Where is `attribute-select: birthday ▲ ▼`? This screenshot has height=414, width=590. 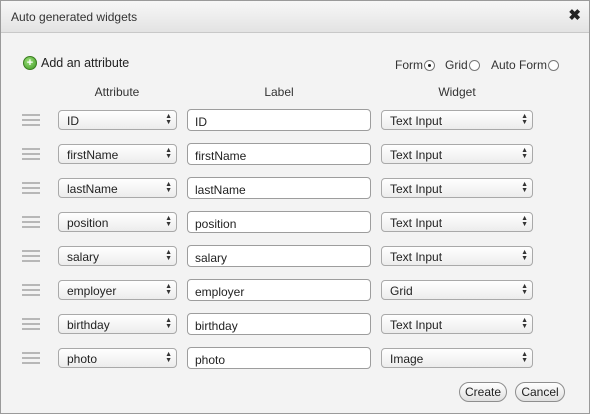 attribute-select: birthday ▲ ▼ is located at coordinates (117, 324).